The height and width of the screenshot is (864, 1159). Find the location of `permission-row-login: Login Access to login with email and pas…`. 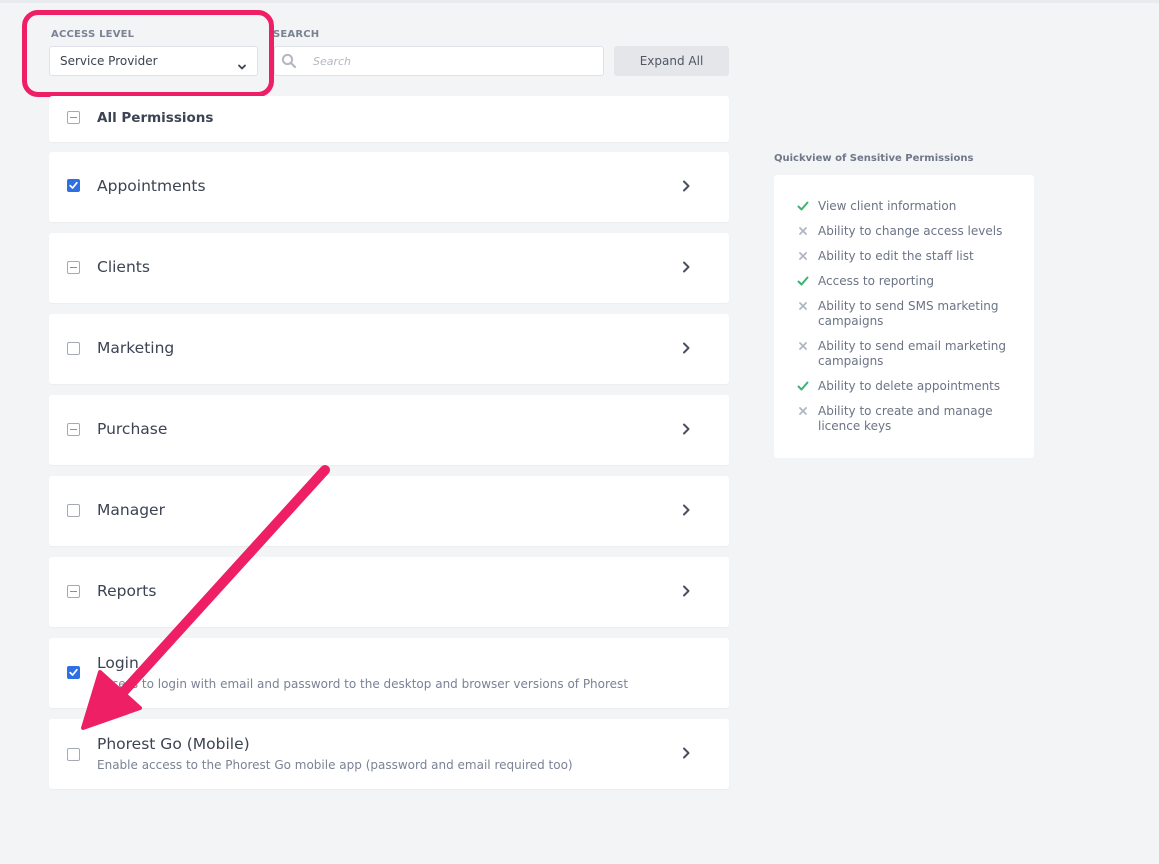

permission-row-login: Login Access to login with email and pas… is located at coordinates (389, 673).